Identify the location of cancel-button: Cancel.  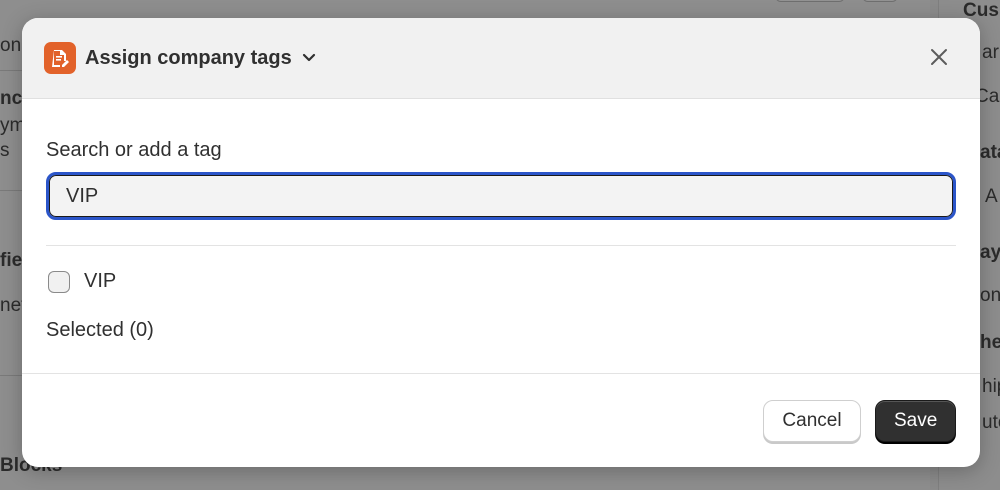
(812, 421).